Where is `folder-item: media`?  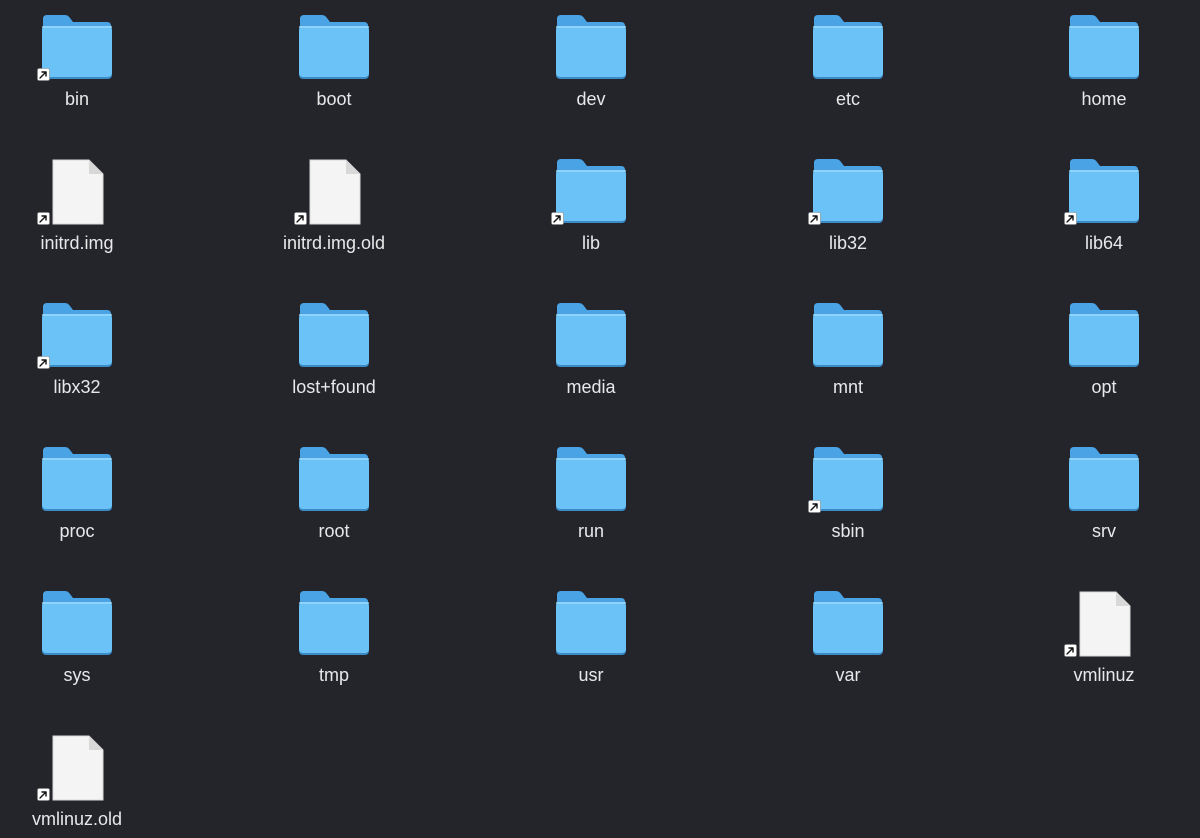
folder-item: media is located at coordinates (591, 360).